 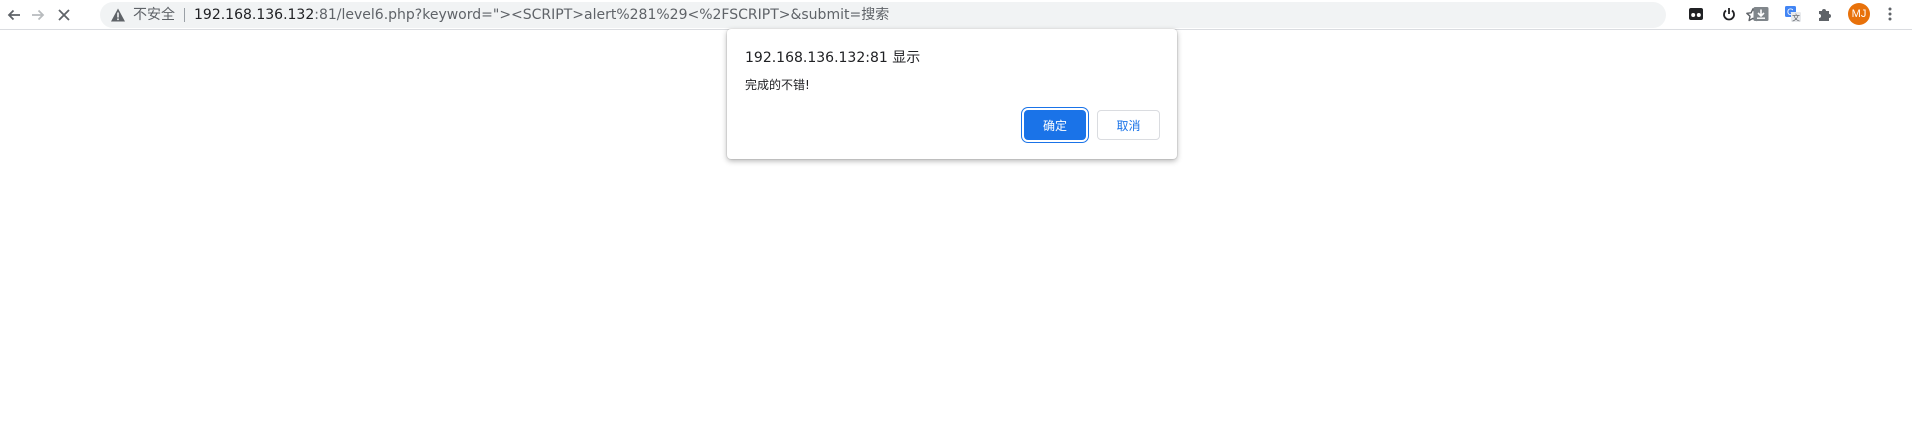 I want to click on back-button, so click(x=14, y=15).